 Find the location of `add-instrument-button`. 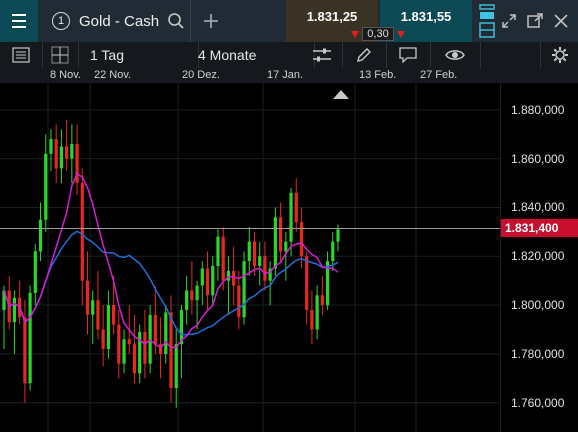

add-instrument-button is located at coordinates (210, 21).